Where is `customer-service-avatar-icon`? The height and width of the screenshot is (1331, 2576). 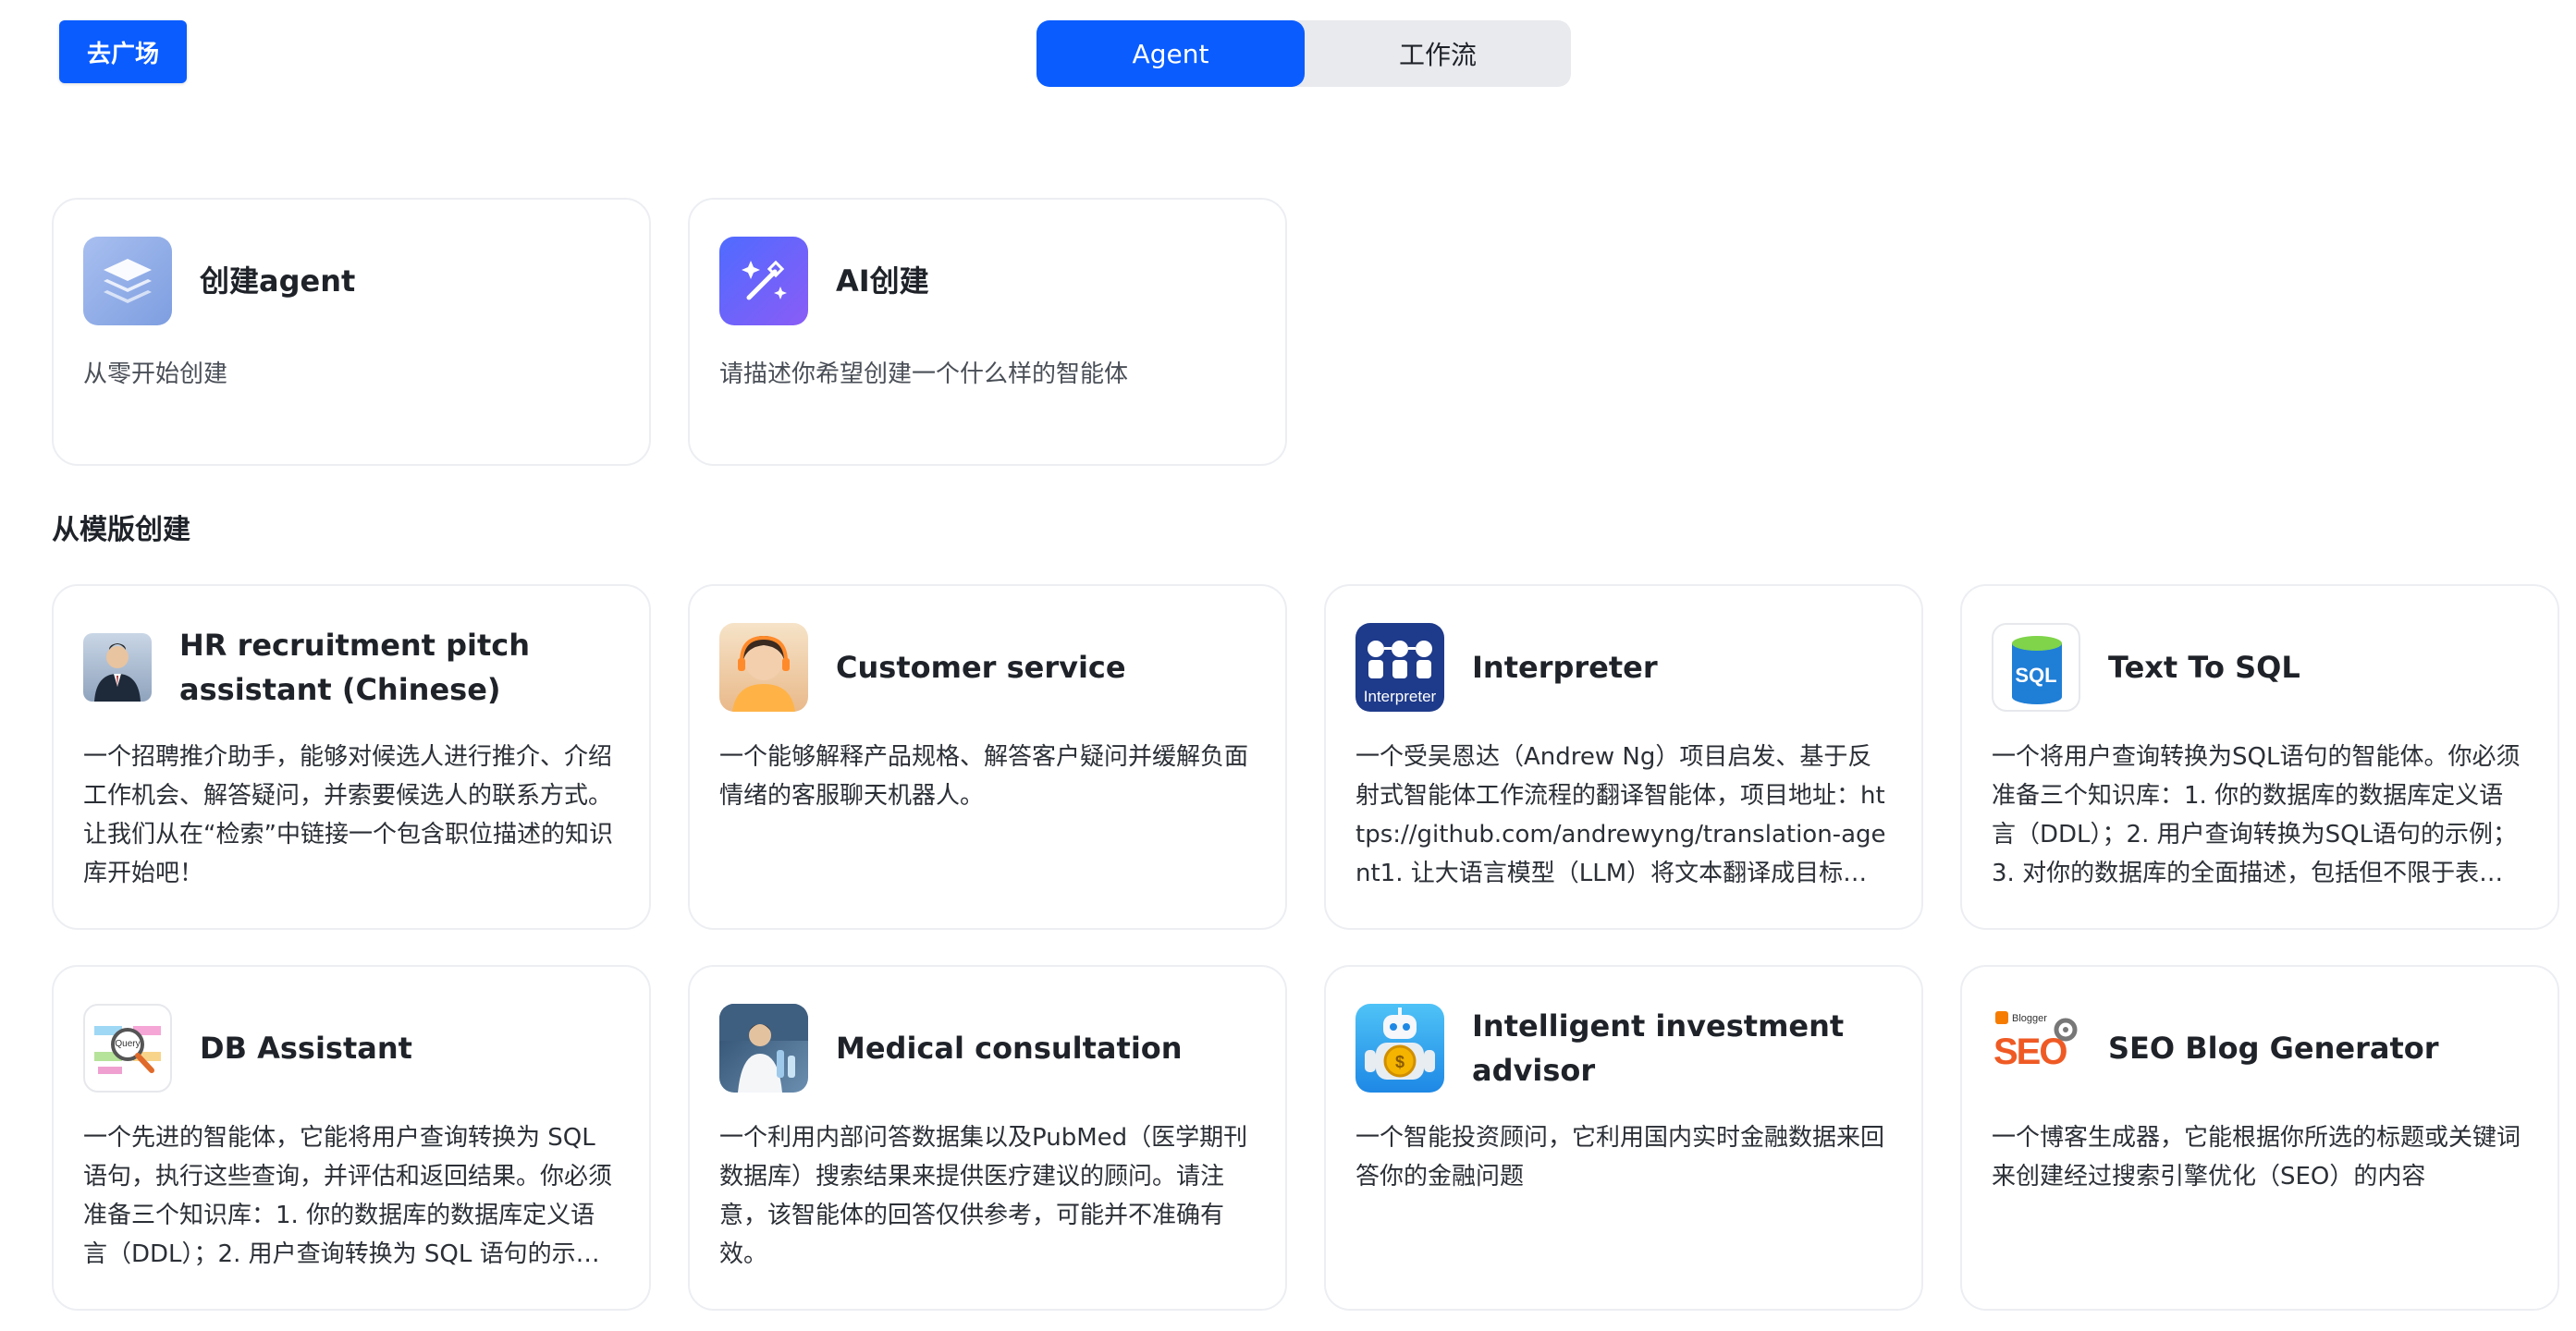 customer-service-avatar-icon is located at coordinates (763, 667).